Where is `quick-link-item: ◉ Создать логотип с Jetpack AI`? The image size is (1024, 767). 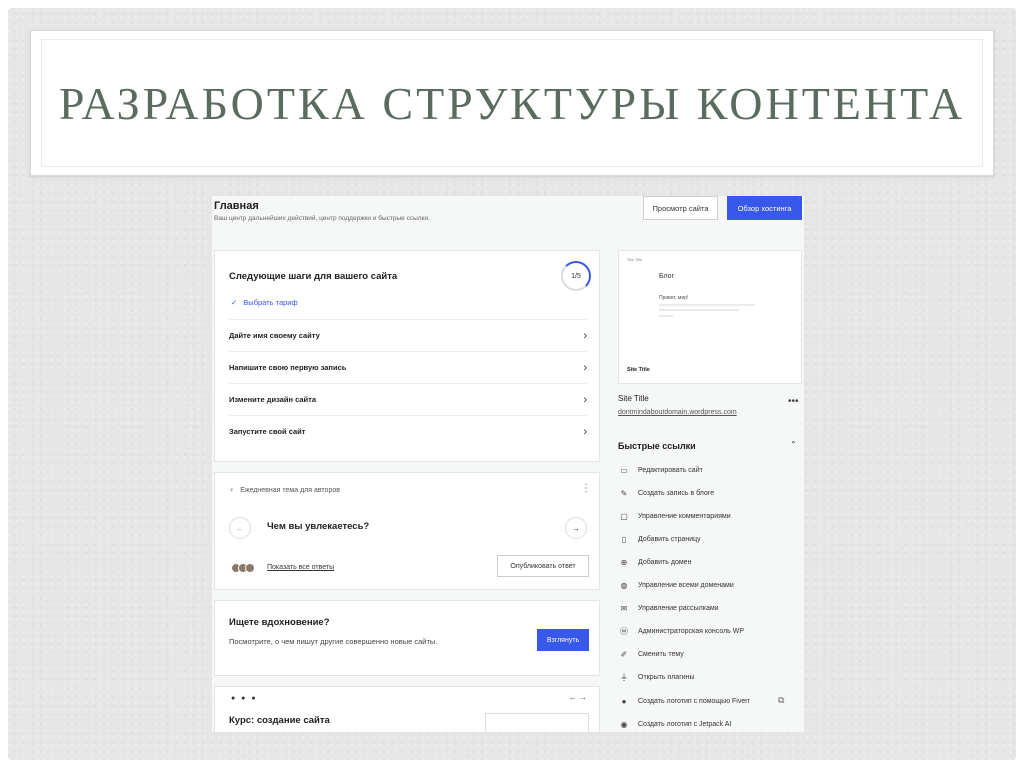
quick-link-item: ◉ Создать логотип с Jetpack AI is located at coordinates (675, 724).